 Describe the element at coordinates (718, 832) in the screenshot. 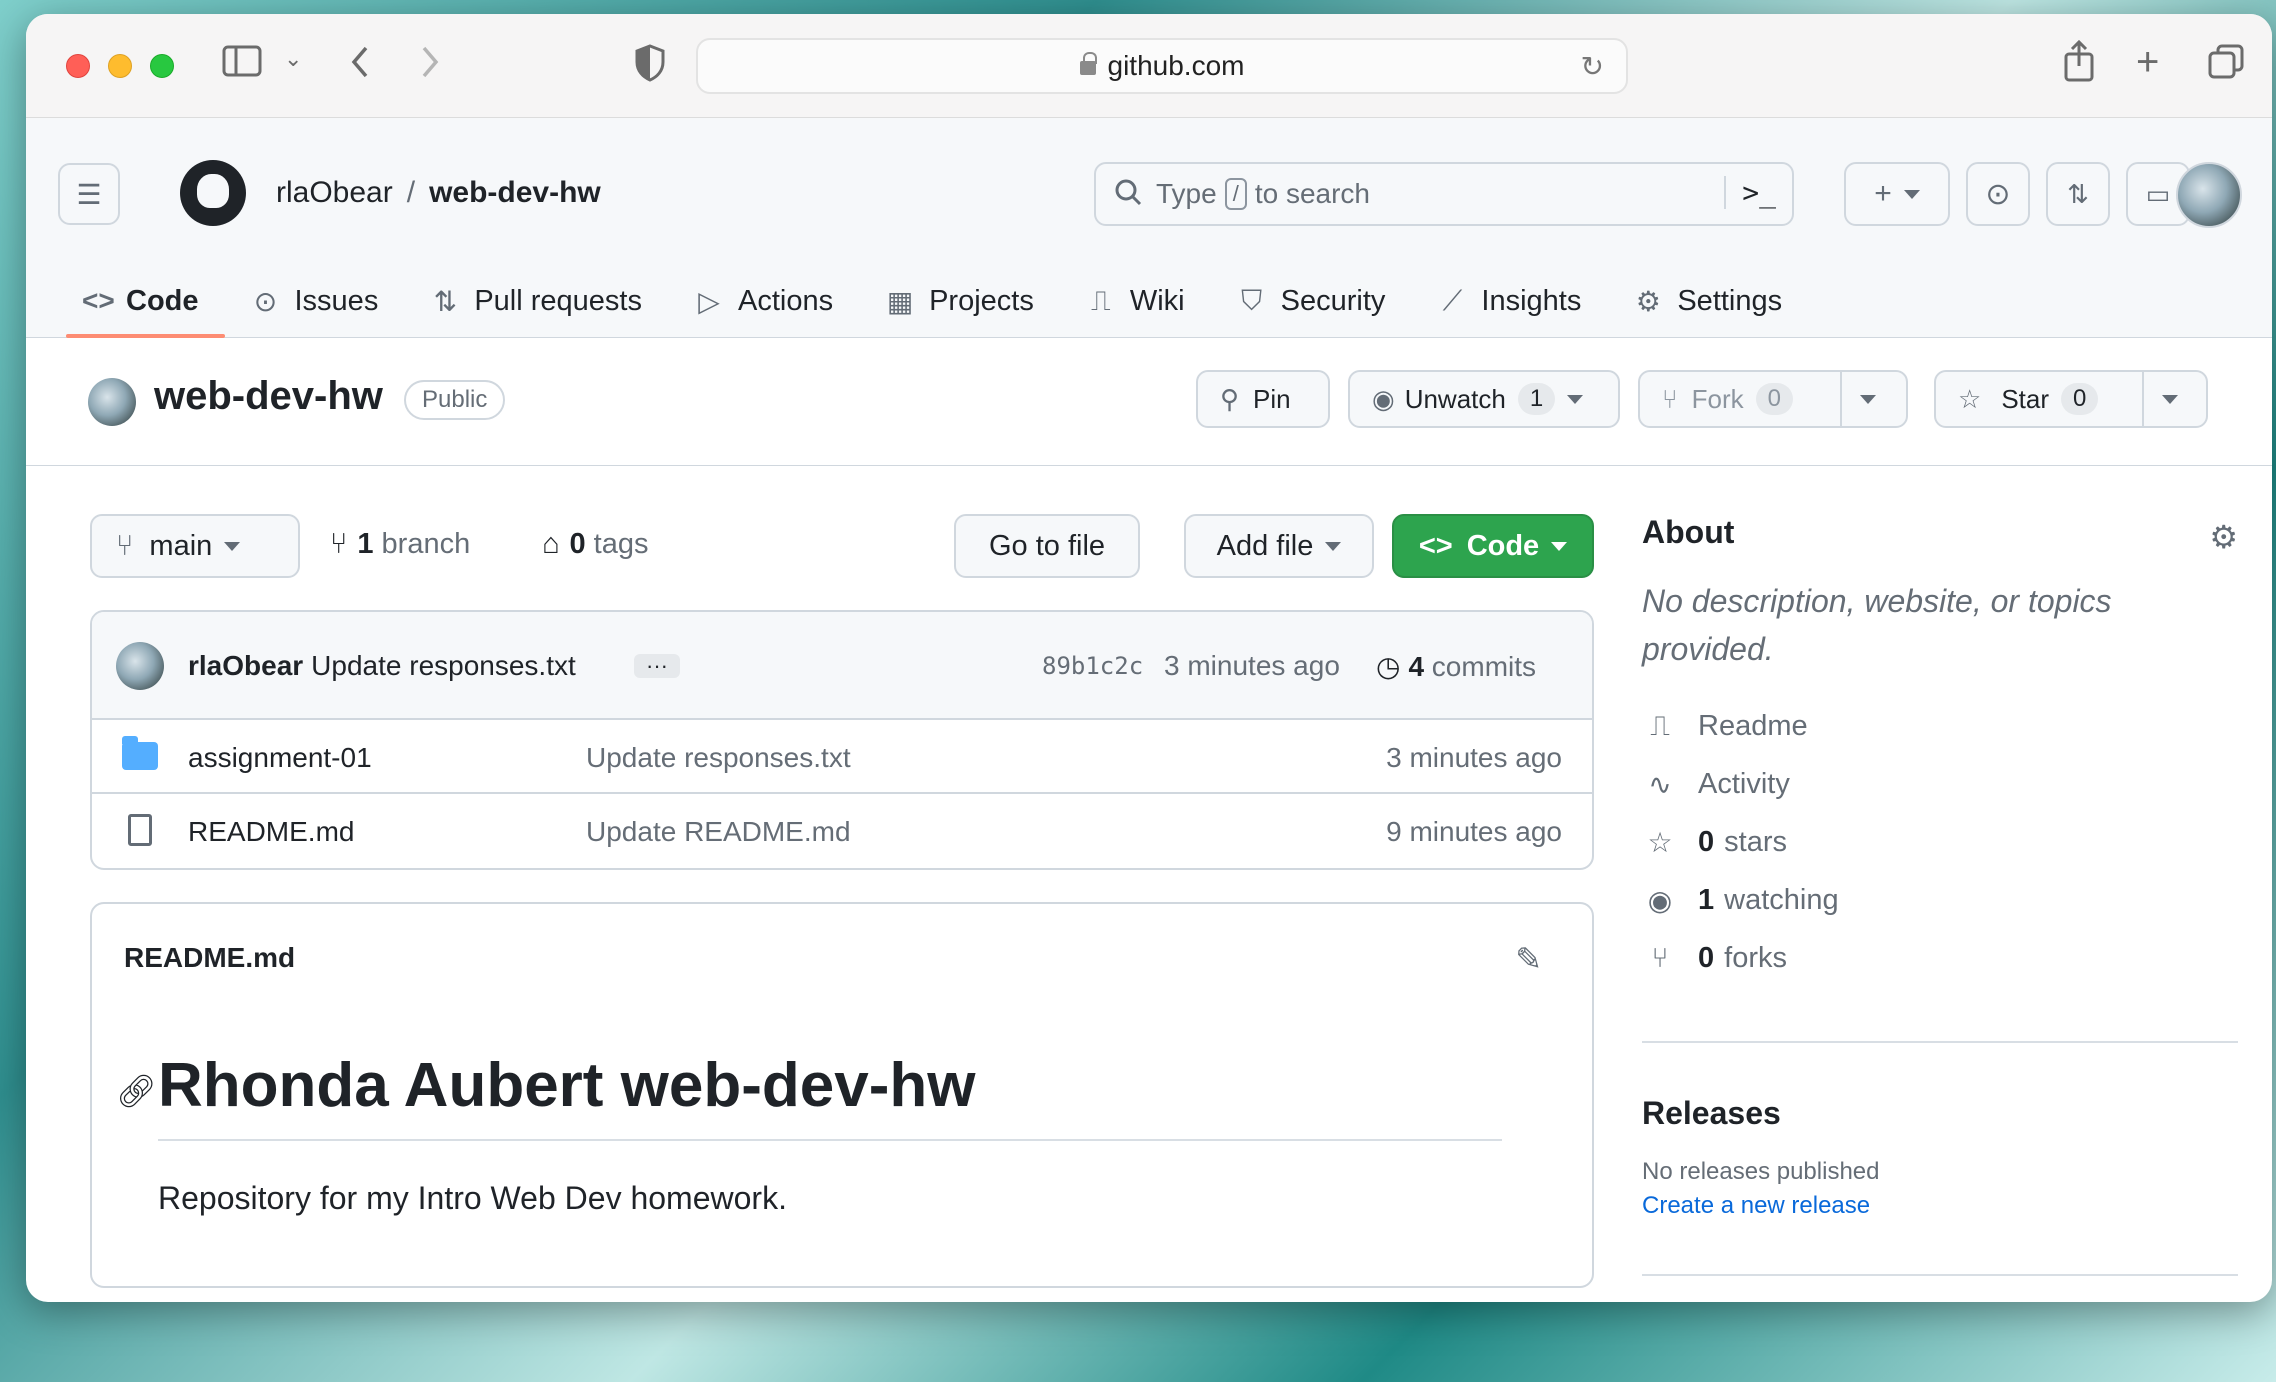

I see `file-commit-message: Update README.md` at that location.